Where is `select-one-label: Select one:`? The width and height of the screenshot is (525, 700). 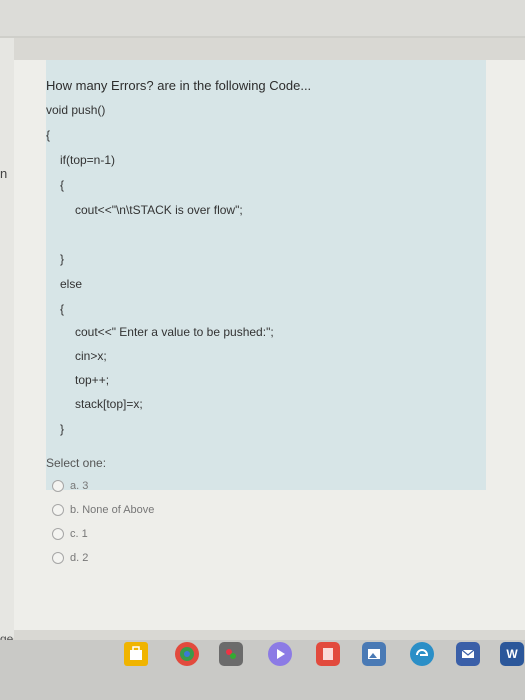
select-one-label: Select one: is located at coordinates (76, 463).